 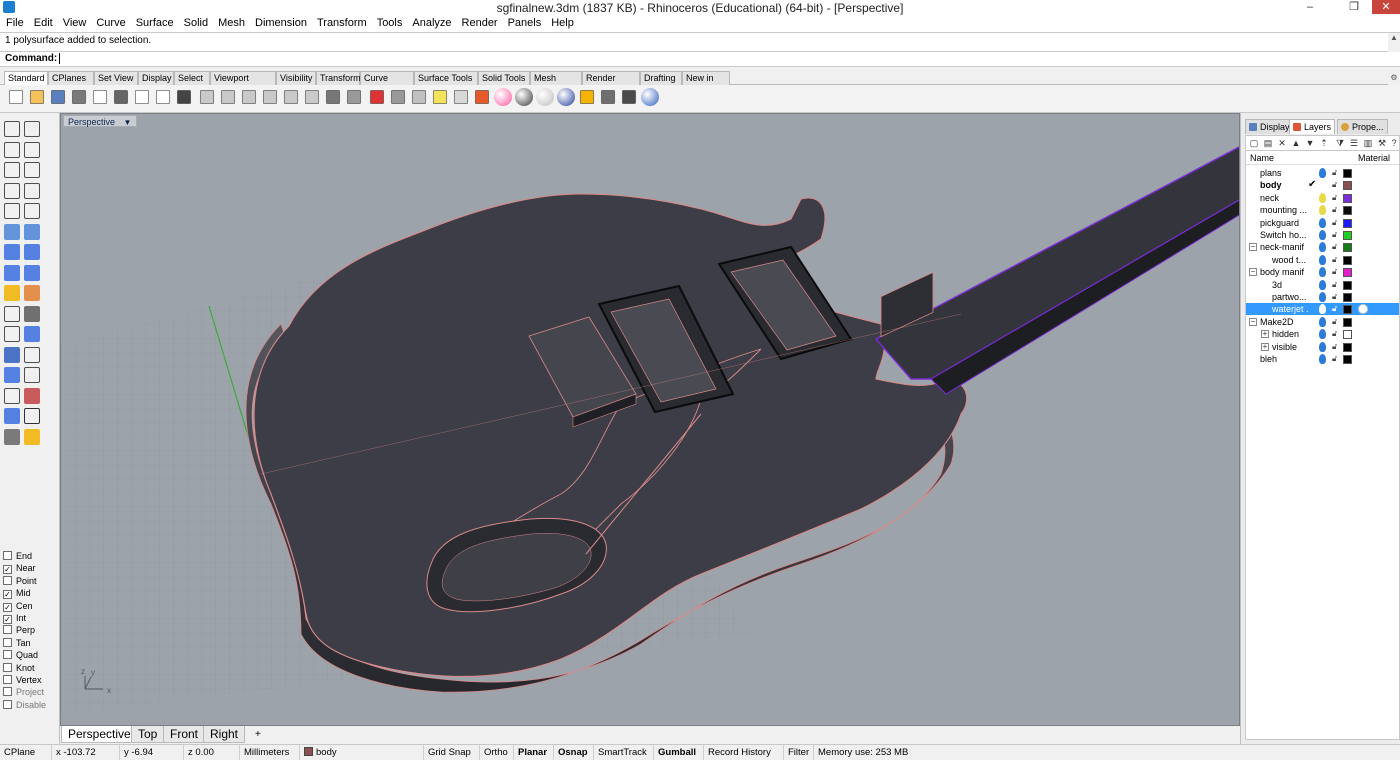 I want to click on minimize-button: –, so click(x=1310, y=7).